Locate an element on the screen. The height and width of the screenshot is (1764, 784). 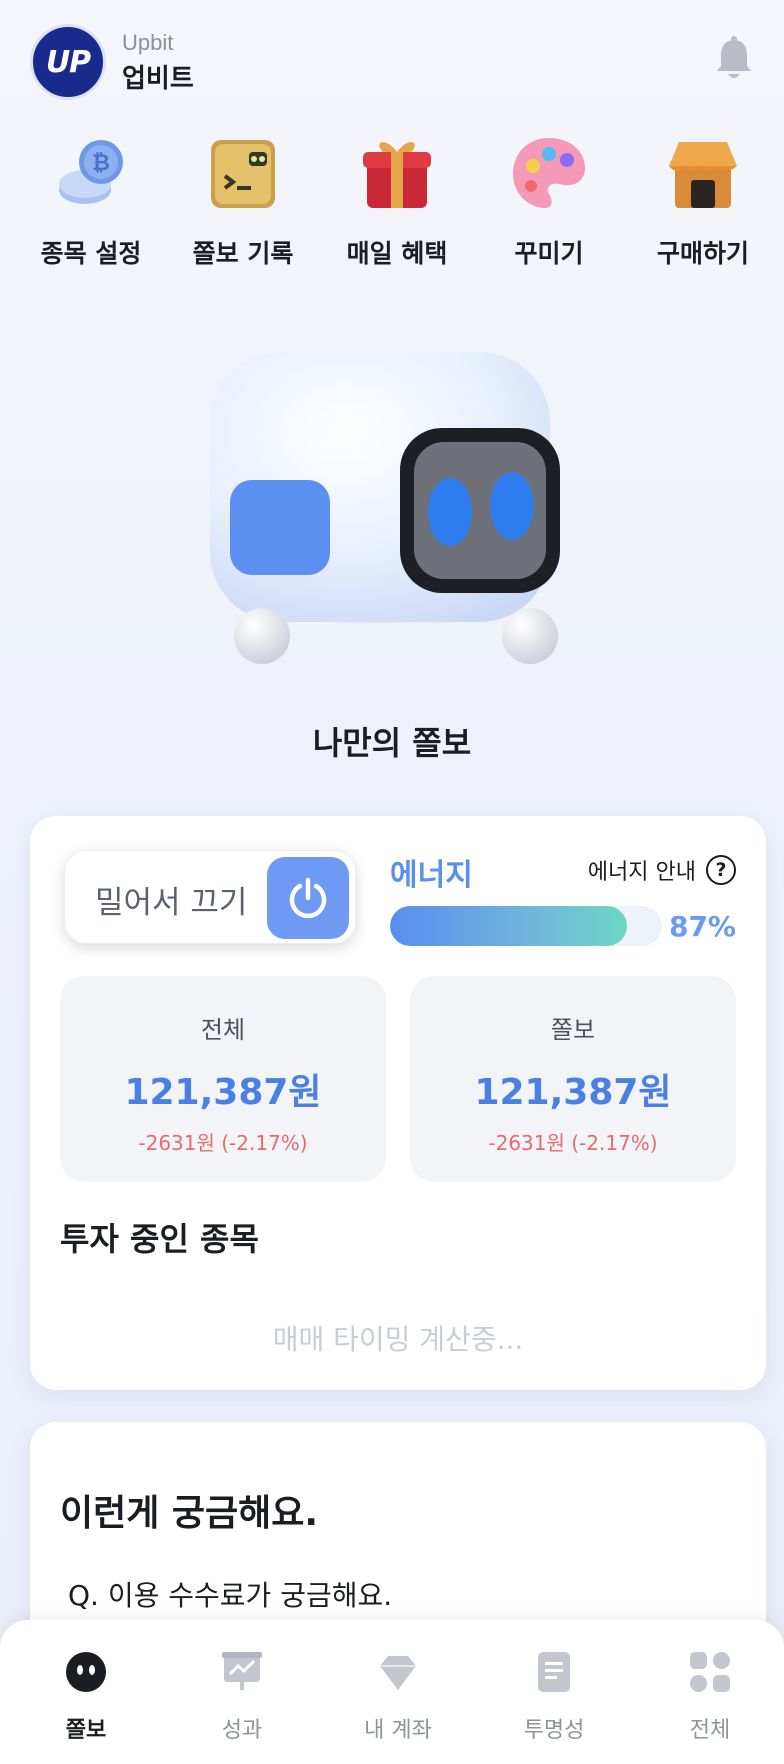
quick-item-bot-record: 쫄보 기록 is located at coordinates (243, 201).